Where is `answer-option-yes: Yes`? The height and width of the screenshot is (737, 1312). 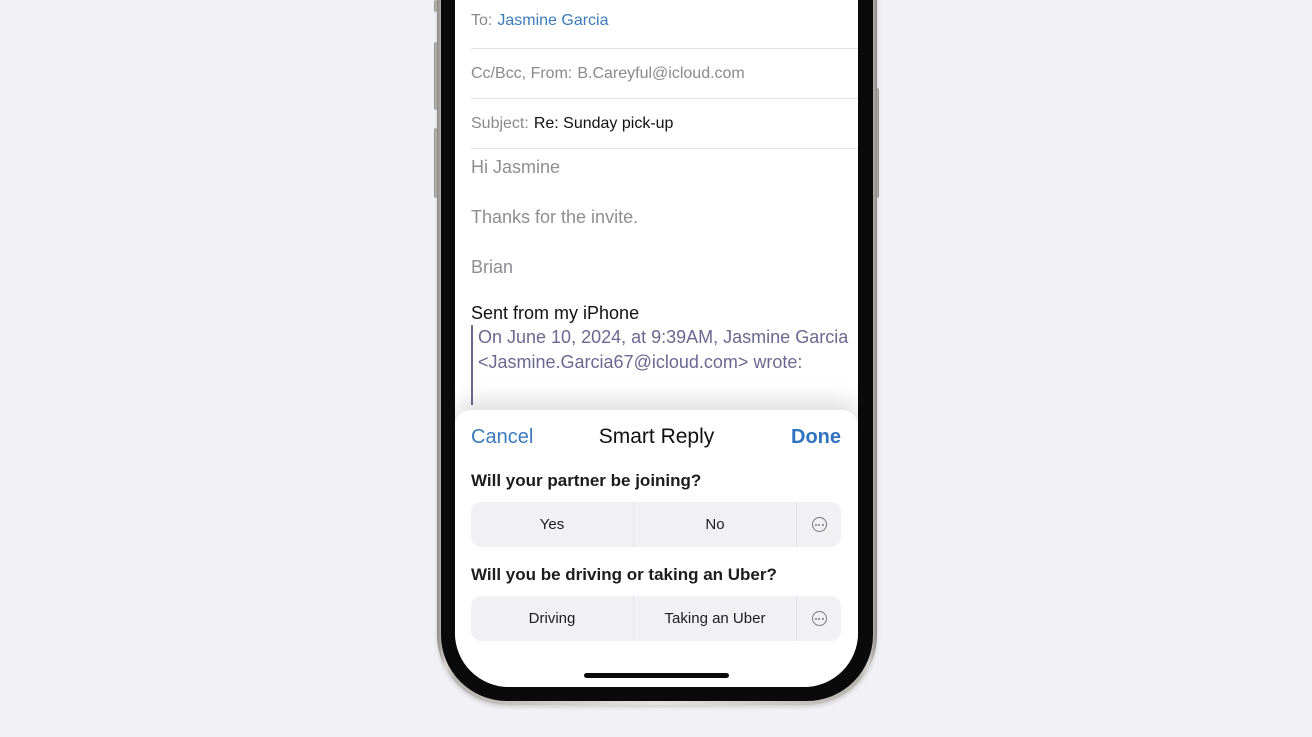 answer-option-yes: Yes is located at coordinates (552, 524).